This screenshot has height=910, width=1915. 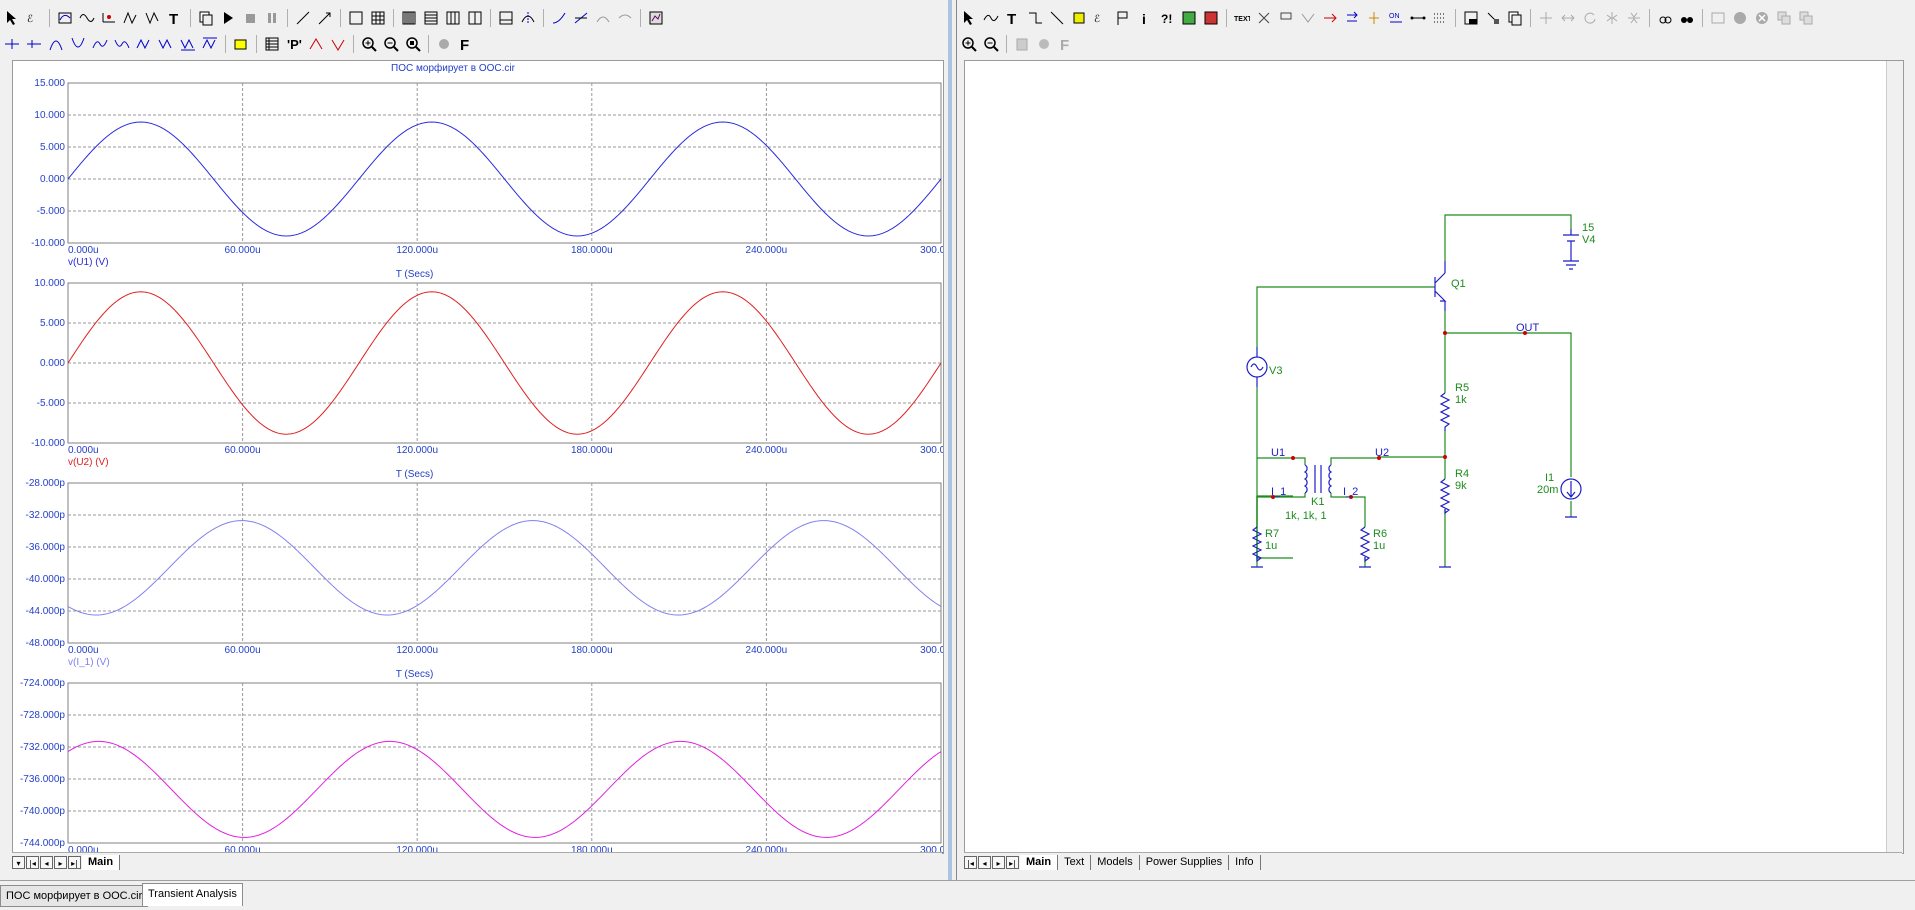 What do you see at coordinates (1418, 18) in the screenshot?
I see `pin-marker-icon` at bounding box center [1418, 18].